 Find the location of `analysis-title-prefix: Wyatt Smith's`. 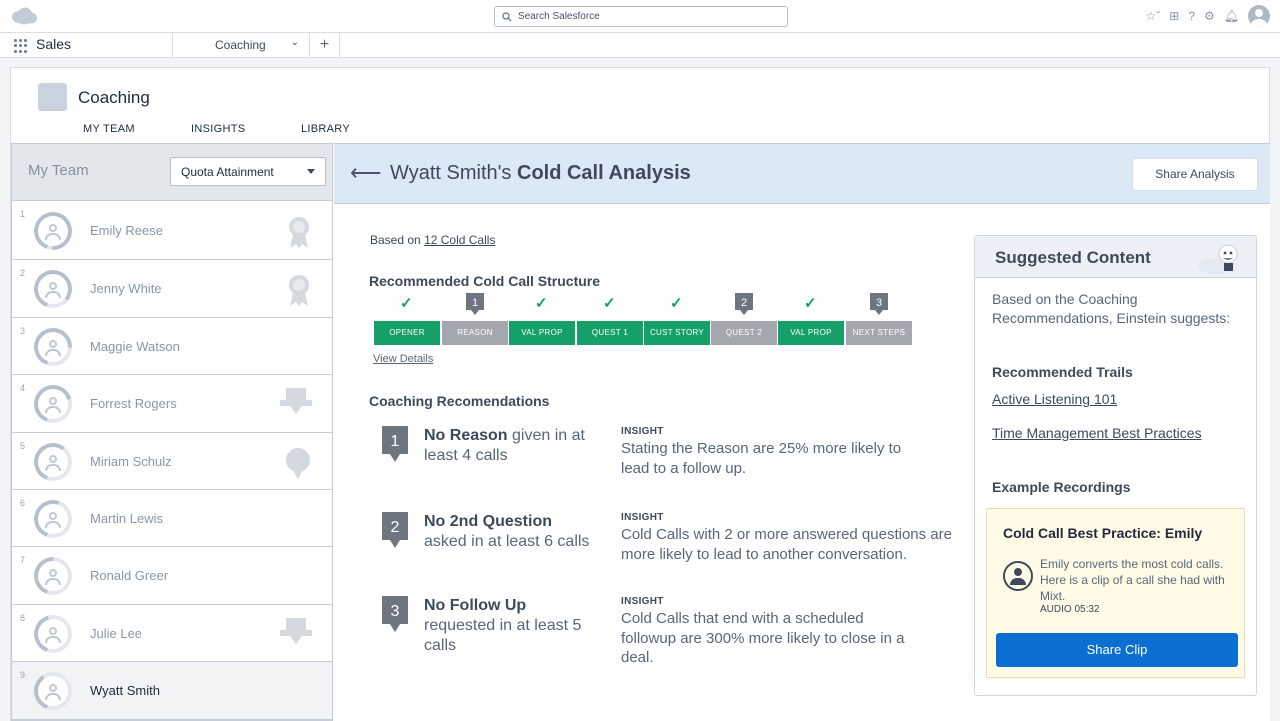

analysis-title-prefix: Wyatt Smith's is located at coordinates (451, 173).